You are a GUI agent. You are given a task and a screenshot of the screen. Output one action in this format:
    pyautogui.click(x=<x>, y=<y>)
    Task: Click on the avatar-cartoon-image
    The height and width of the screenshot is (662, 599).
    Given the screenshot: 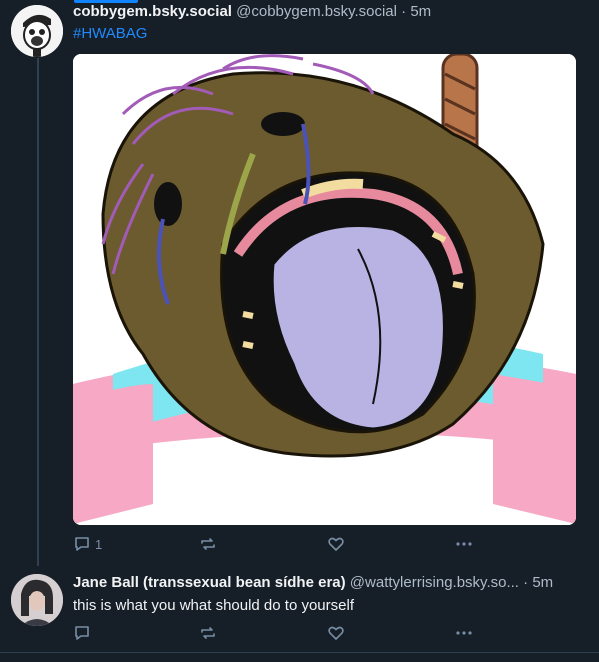 What is the action you would take?
    pyautogui.click(x=37, y=31)
    